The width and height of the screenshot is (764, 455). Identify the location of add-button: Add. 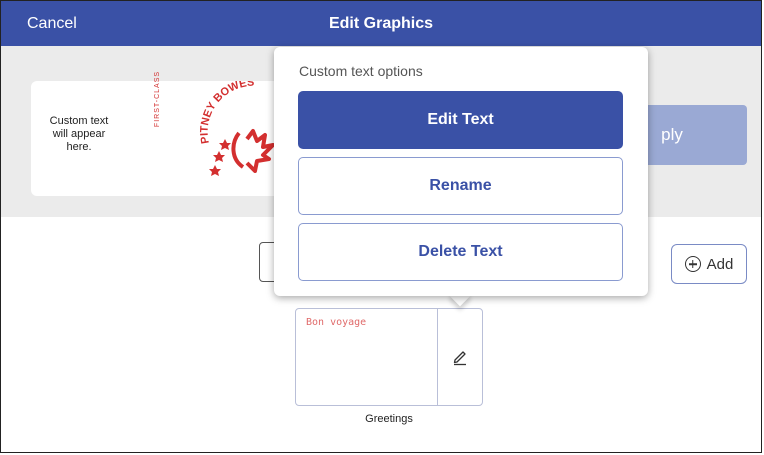
(709, 264).